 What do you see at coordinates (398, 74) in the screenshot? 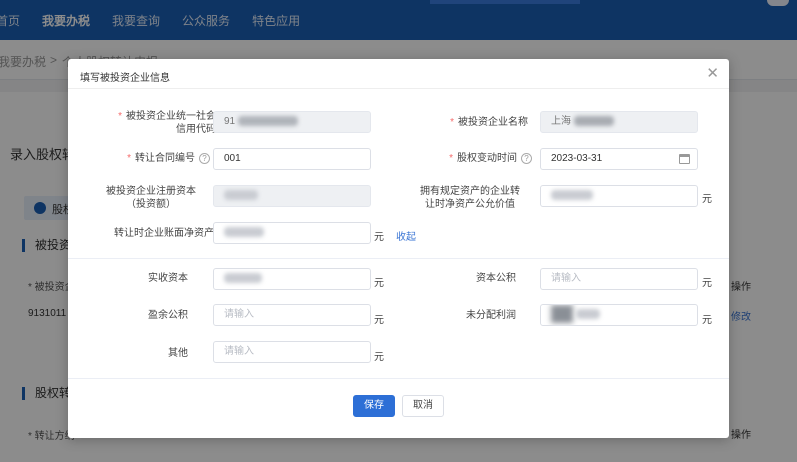
I see `dialog-header: 填写被投资企业信息 ✕` at bounding box center [398, 74].